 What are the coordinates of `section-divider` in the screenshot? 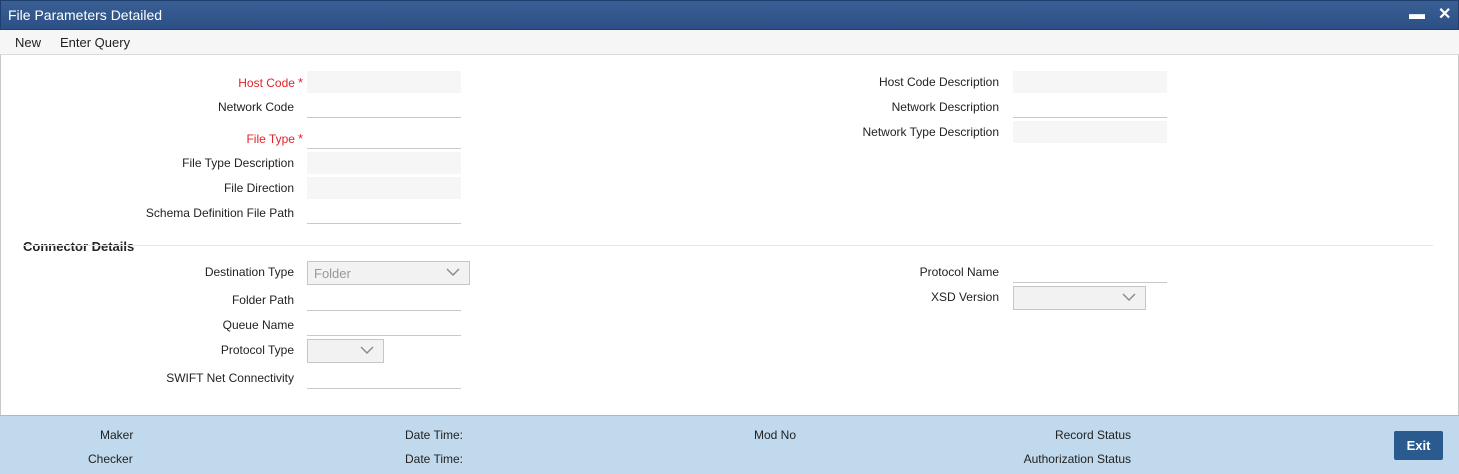 It's located at (728, 245).